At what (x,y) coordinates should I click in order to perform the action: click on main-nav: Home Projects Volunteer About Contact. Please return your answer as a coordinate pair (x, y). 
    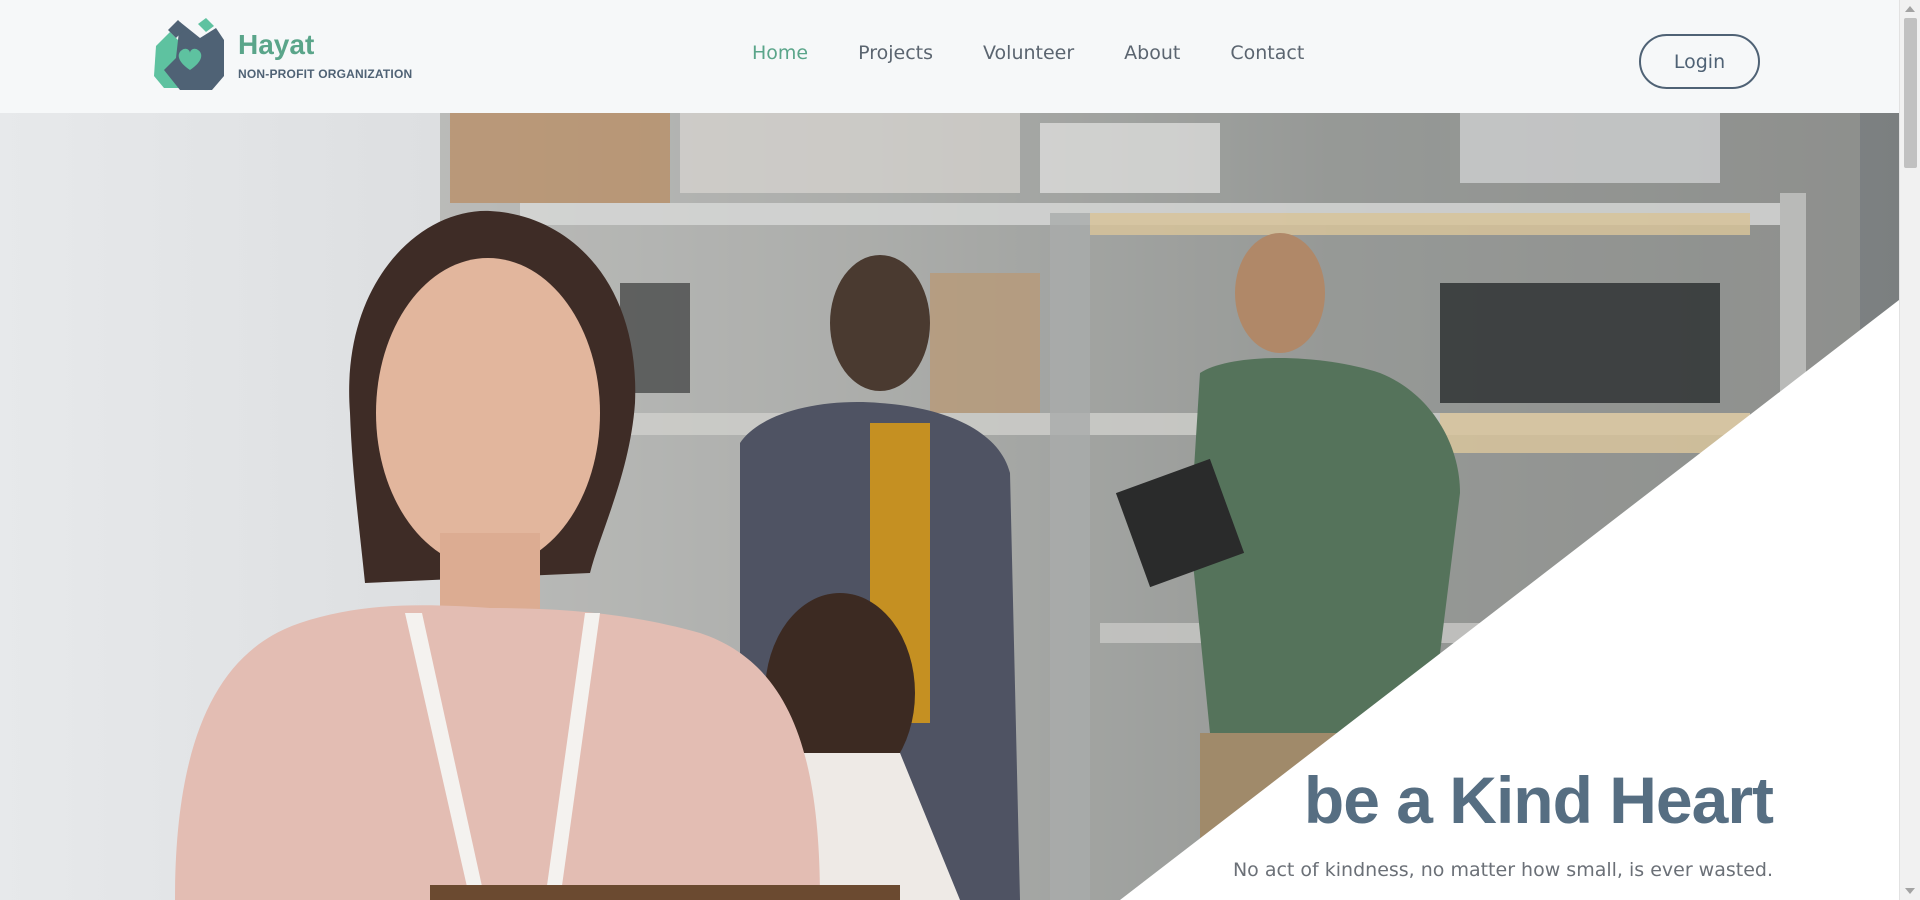
    Looking at the image, I should click on (1028, 53).